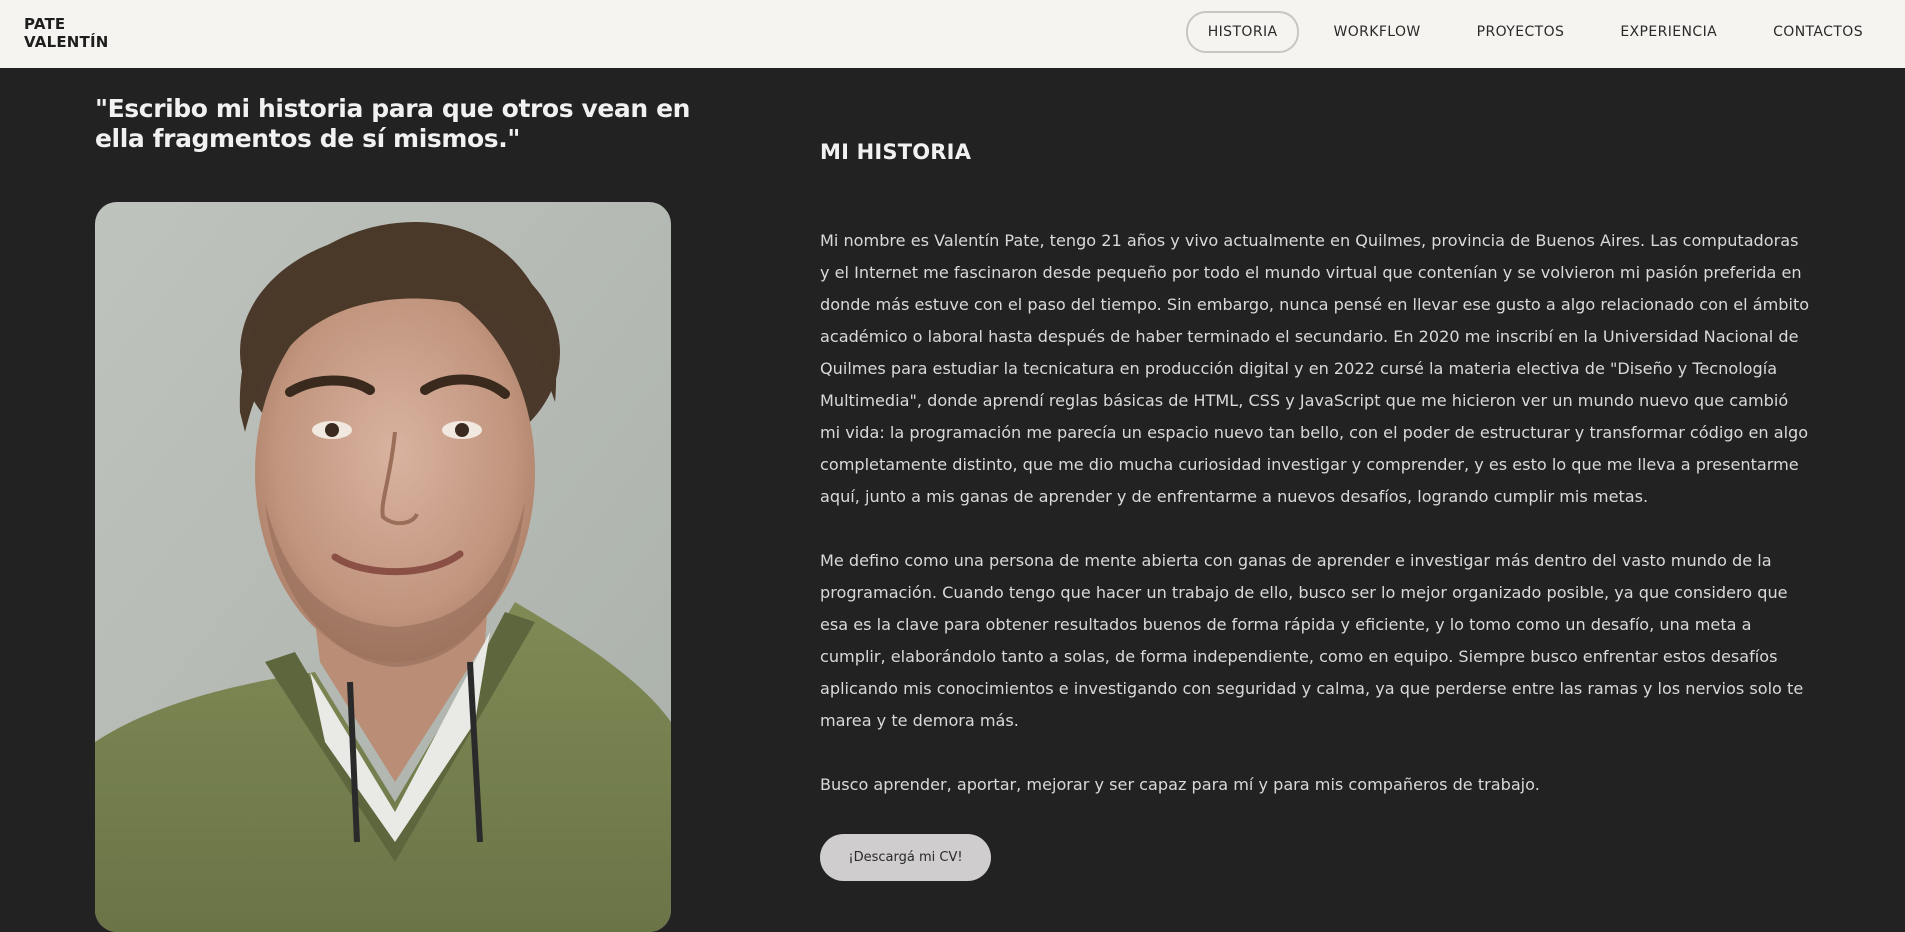  I want to click on nav-historia: HISTORIA, so click(1242, 32).